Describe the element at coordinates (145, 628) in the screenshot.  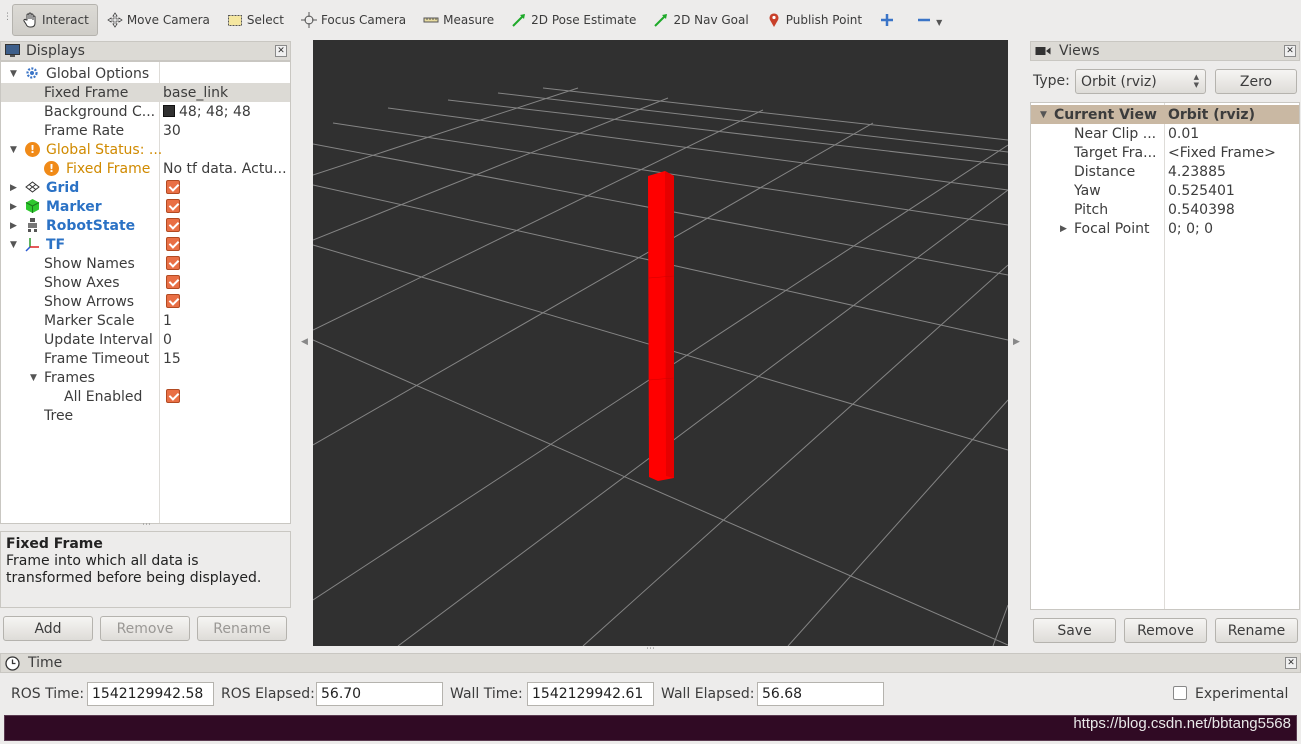
I see `remove-display-button: Remove` at that location.